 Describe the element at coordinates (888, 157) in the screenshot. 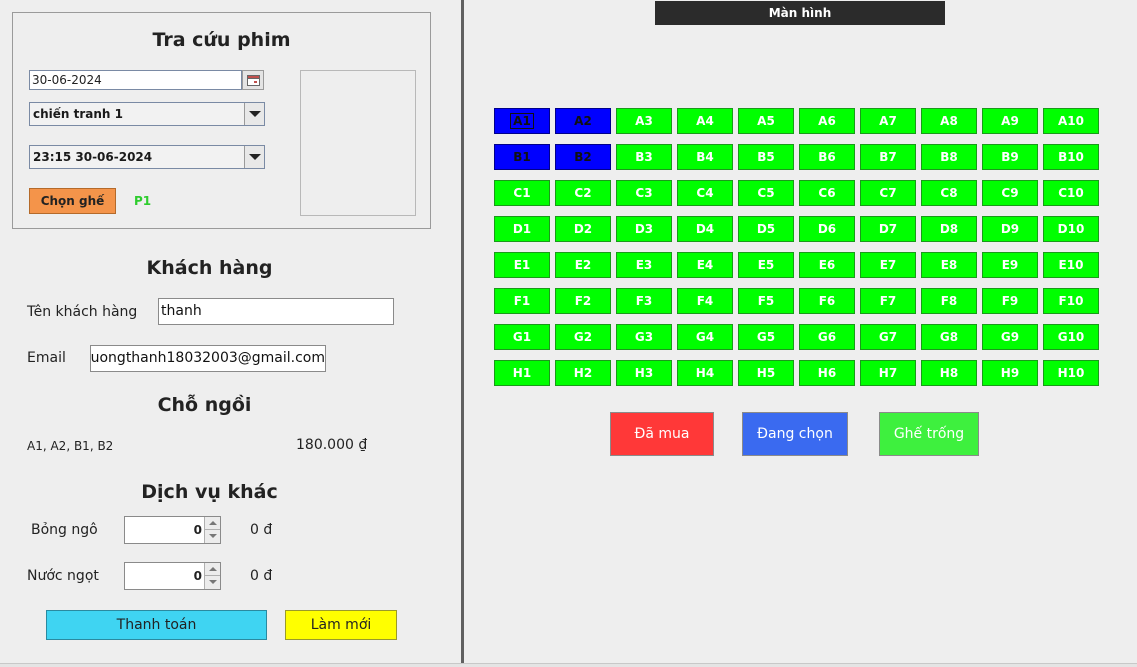

I see `seat-b7: B7` at that location.